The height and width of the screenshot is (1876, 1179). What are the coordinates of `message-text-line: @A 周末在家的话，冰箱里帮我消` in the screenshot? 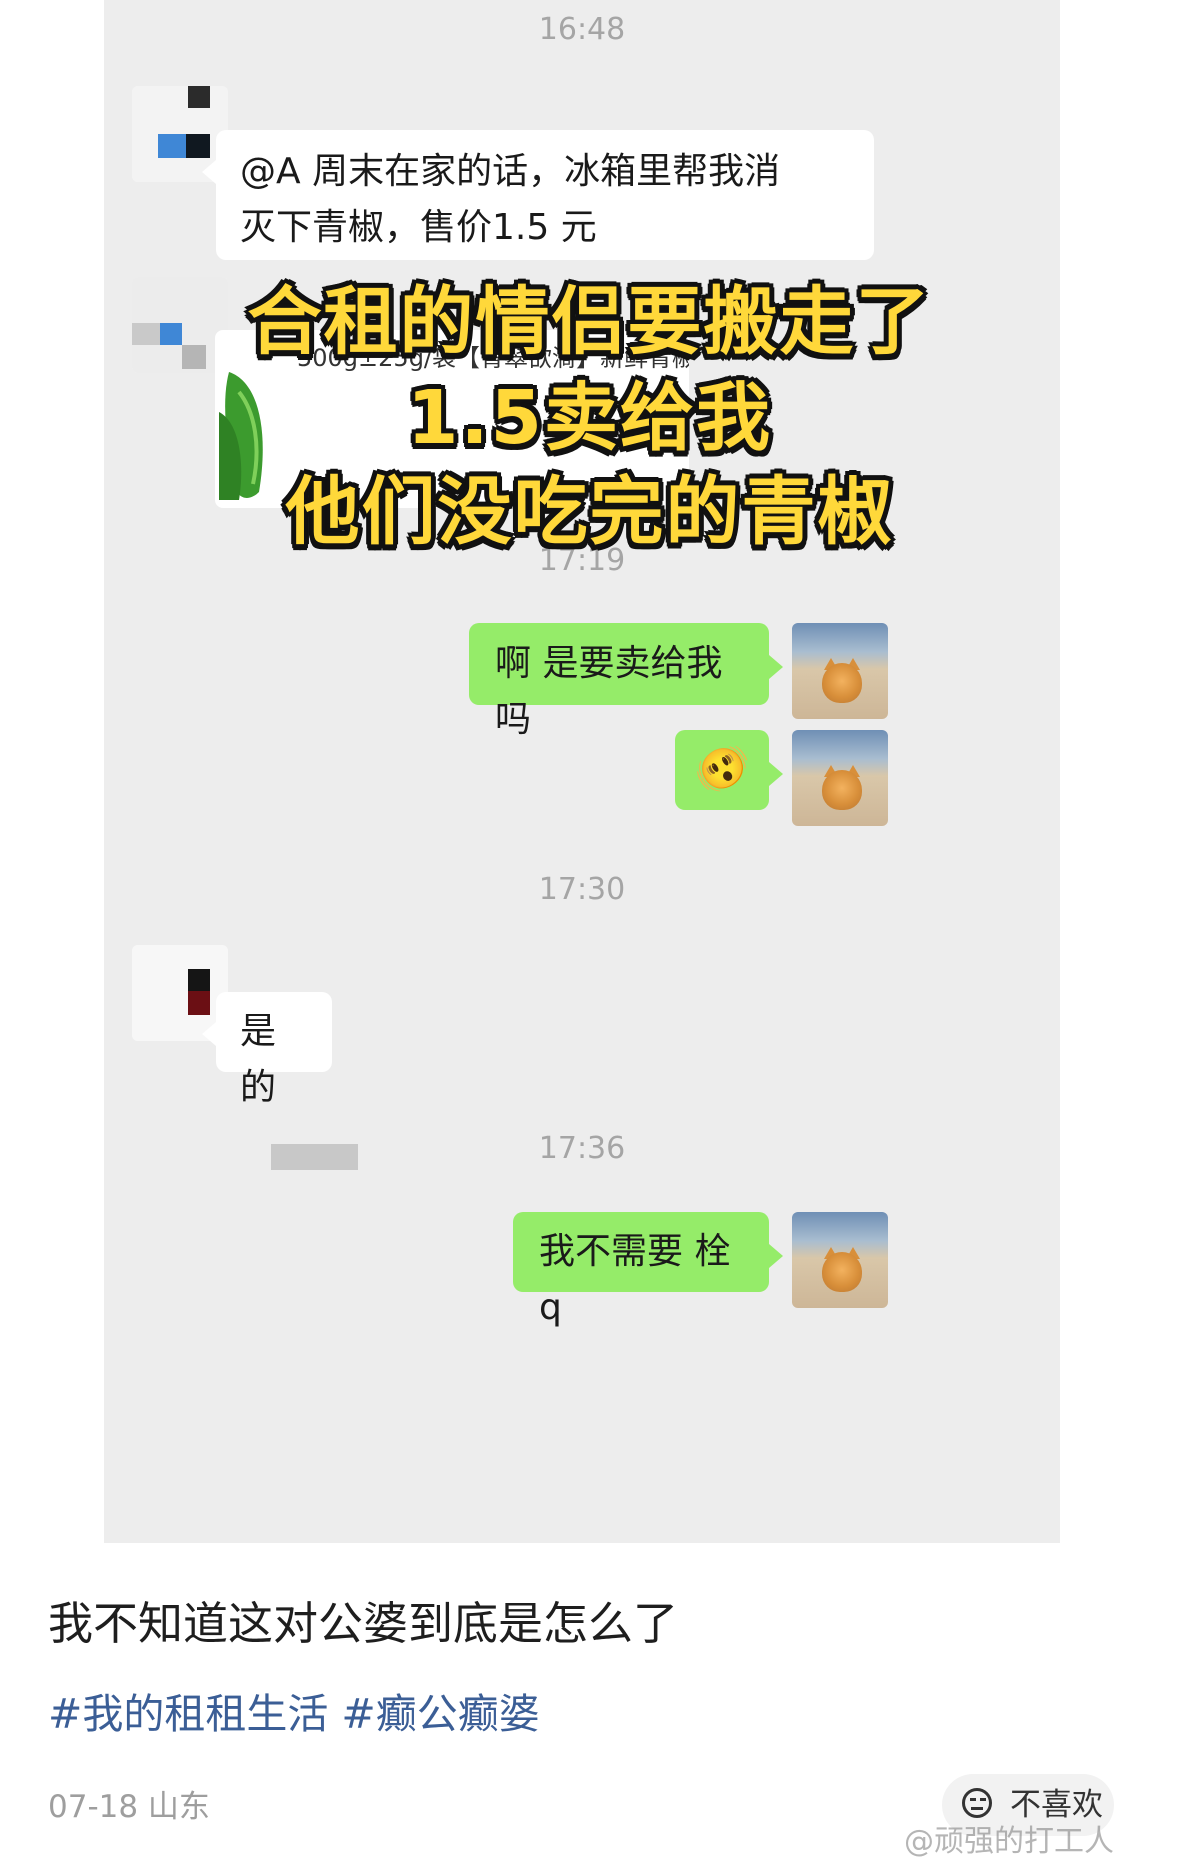 It's located at (510, 171).